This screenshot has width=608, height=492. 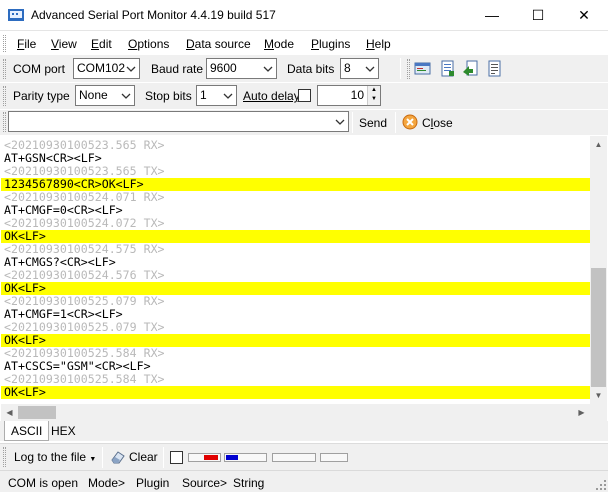 I want to click on scroll-right-icon: ▶, so click(x=581, y=412).